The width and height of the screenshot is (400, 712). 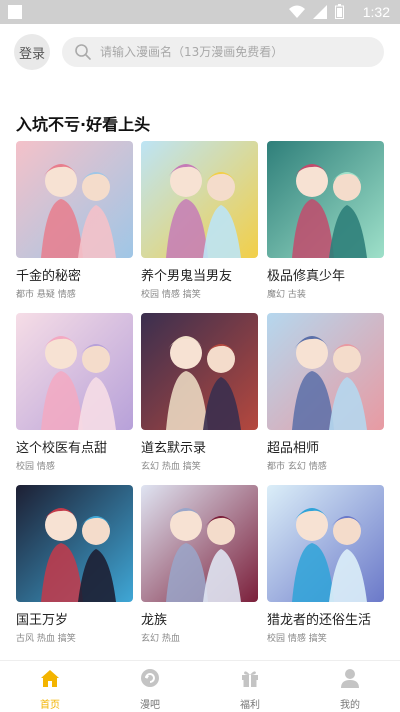 I want to click on comic-title: 国王万岁, so click(x=74, y=618).